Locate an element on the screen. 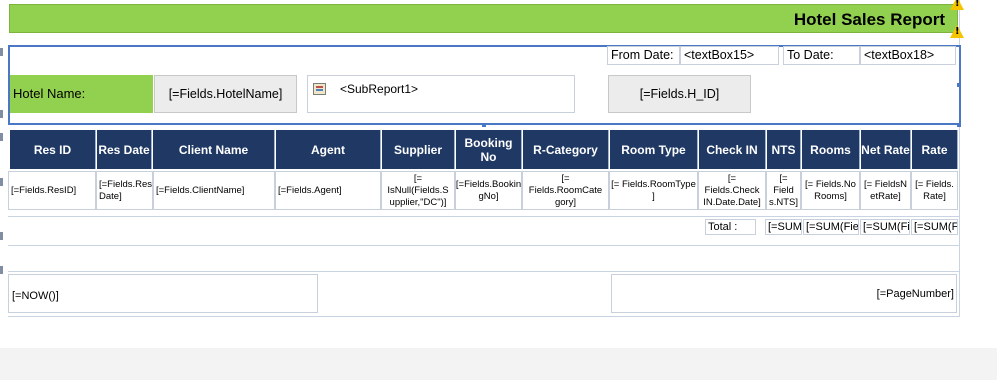  detail-cell-booking-no: [=Fields.Bookin gNo] is located at coordinates (488, 190).